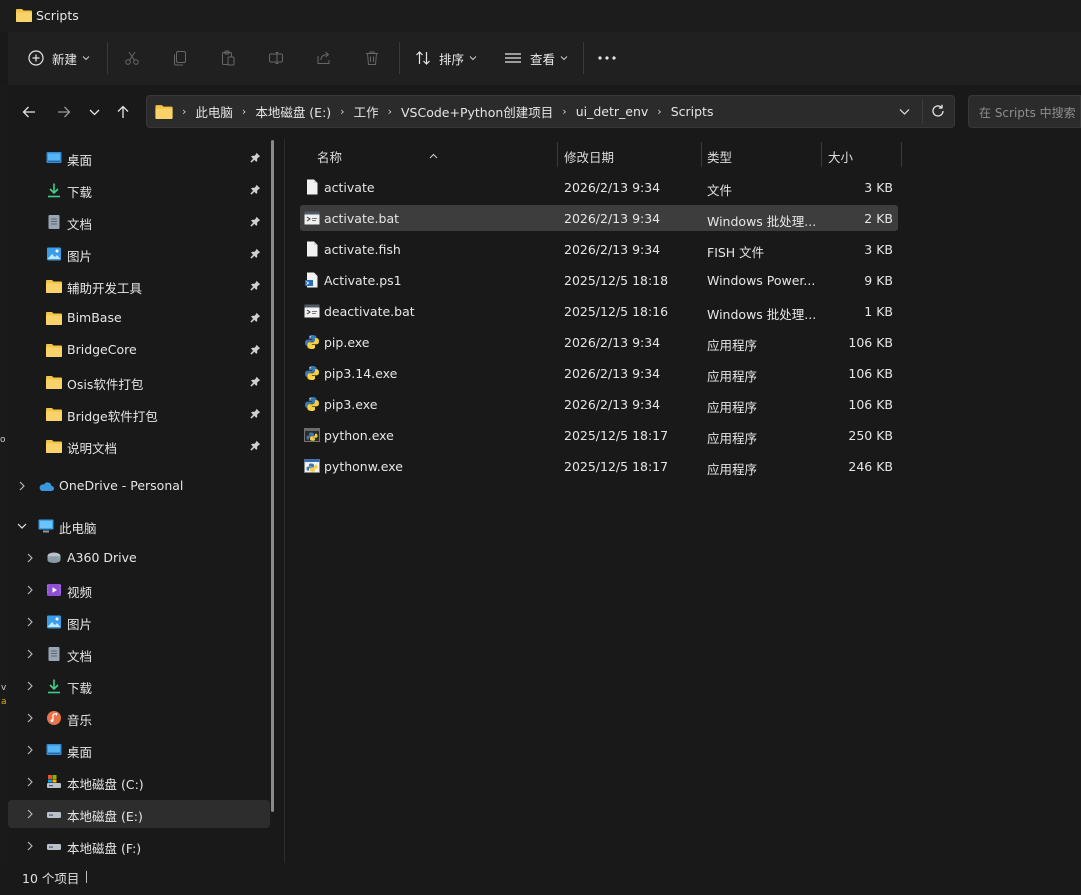 The width and height of the screenshot is (1081, 895). What do you see at coordinates (536, 58) in the screenshot?
I see `view-button: 查看` at bounding box center [536, 58].